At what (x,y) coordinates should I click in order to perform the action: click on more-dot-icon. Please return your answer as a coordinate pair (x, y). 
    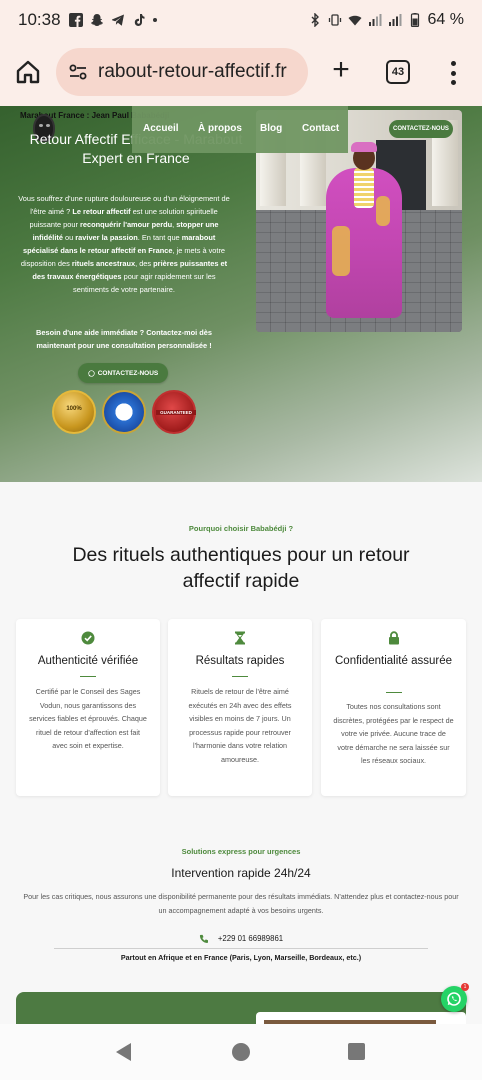
    Looking at the image, I should click on (154, 20).